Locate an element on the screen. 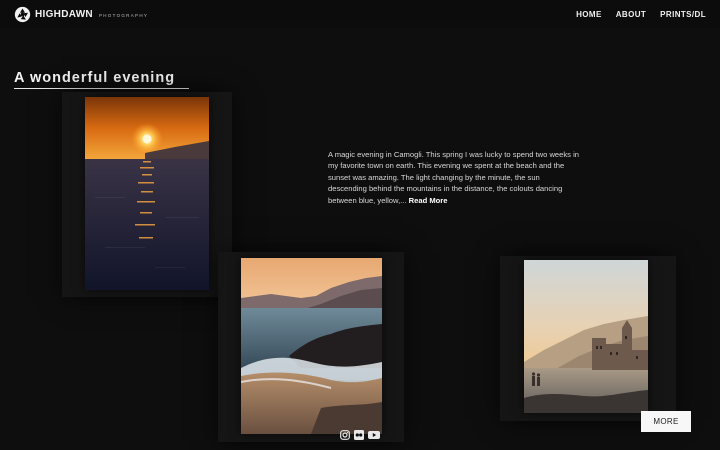  site-logo: HIGHDAWN PHOTOGRAPHY is located at coordinates (81, 14).